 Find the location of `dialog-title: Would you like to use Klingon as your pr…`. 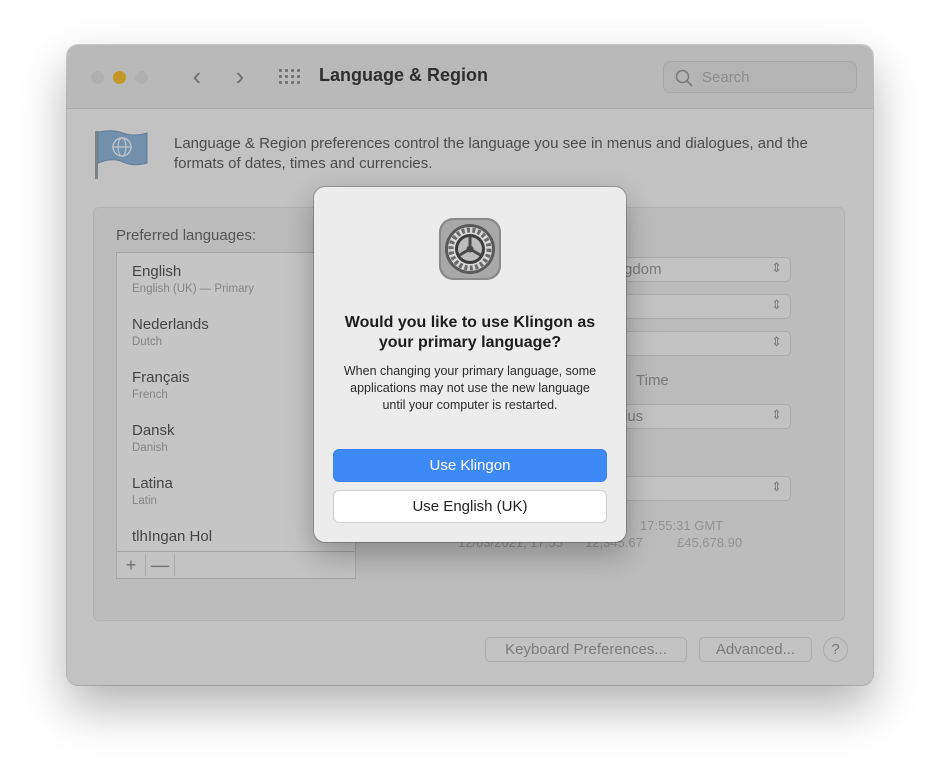

dialog-title: Would you like to use Klingon as your pr… is located at coordinates (470, 332).